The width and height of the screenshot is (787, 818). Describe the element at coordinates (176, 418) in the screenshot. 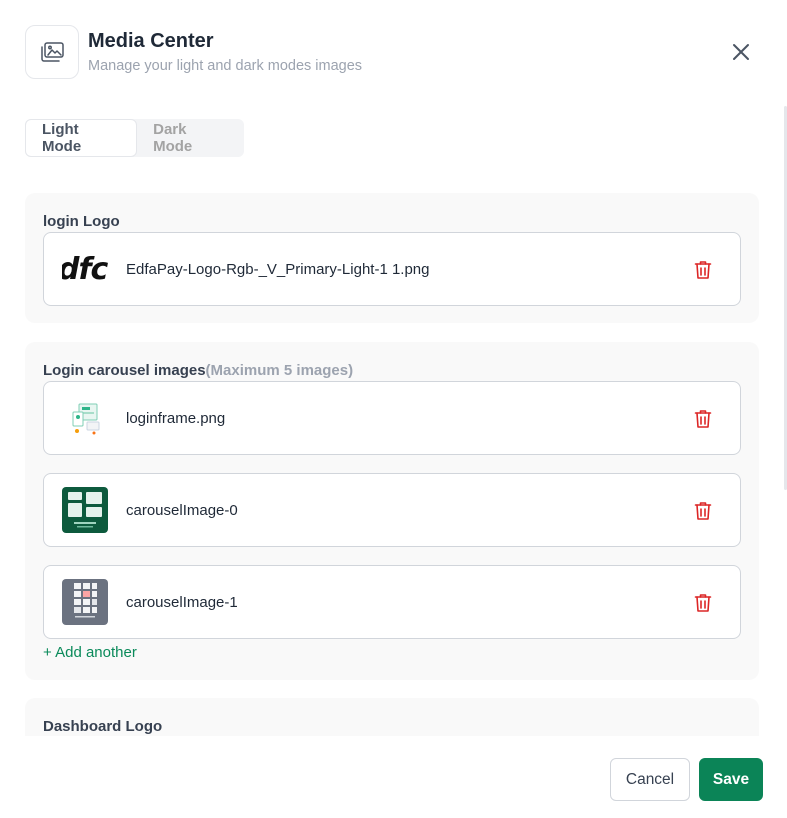

I see `file-name: loginframe.png` at that location.